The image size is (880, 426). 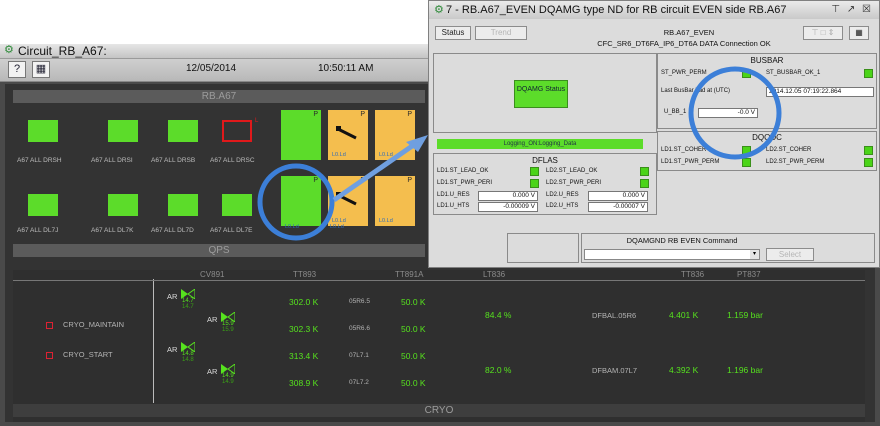 What do you see at coordinates (498, 315) in the screenshot?
I see `lt836-value: 84.4 %` at bounding box center [498, 315].